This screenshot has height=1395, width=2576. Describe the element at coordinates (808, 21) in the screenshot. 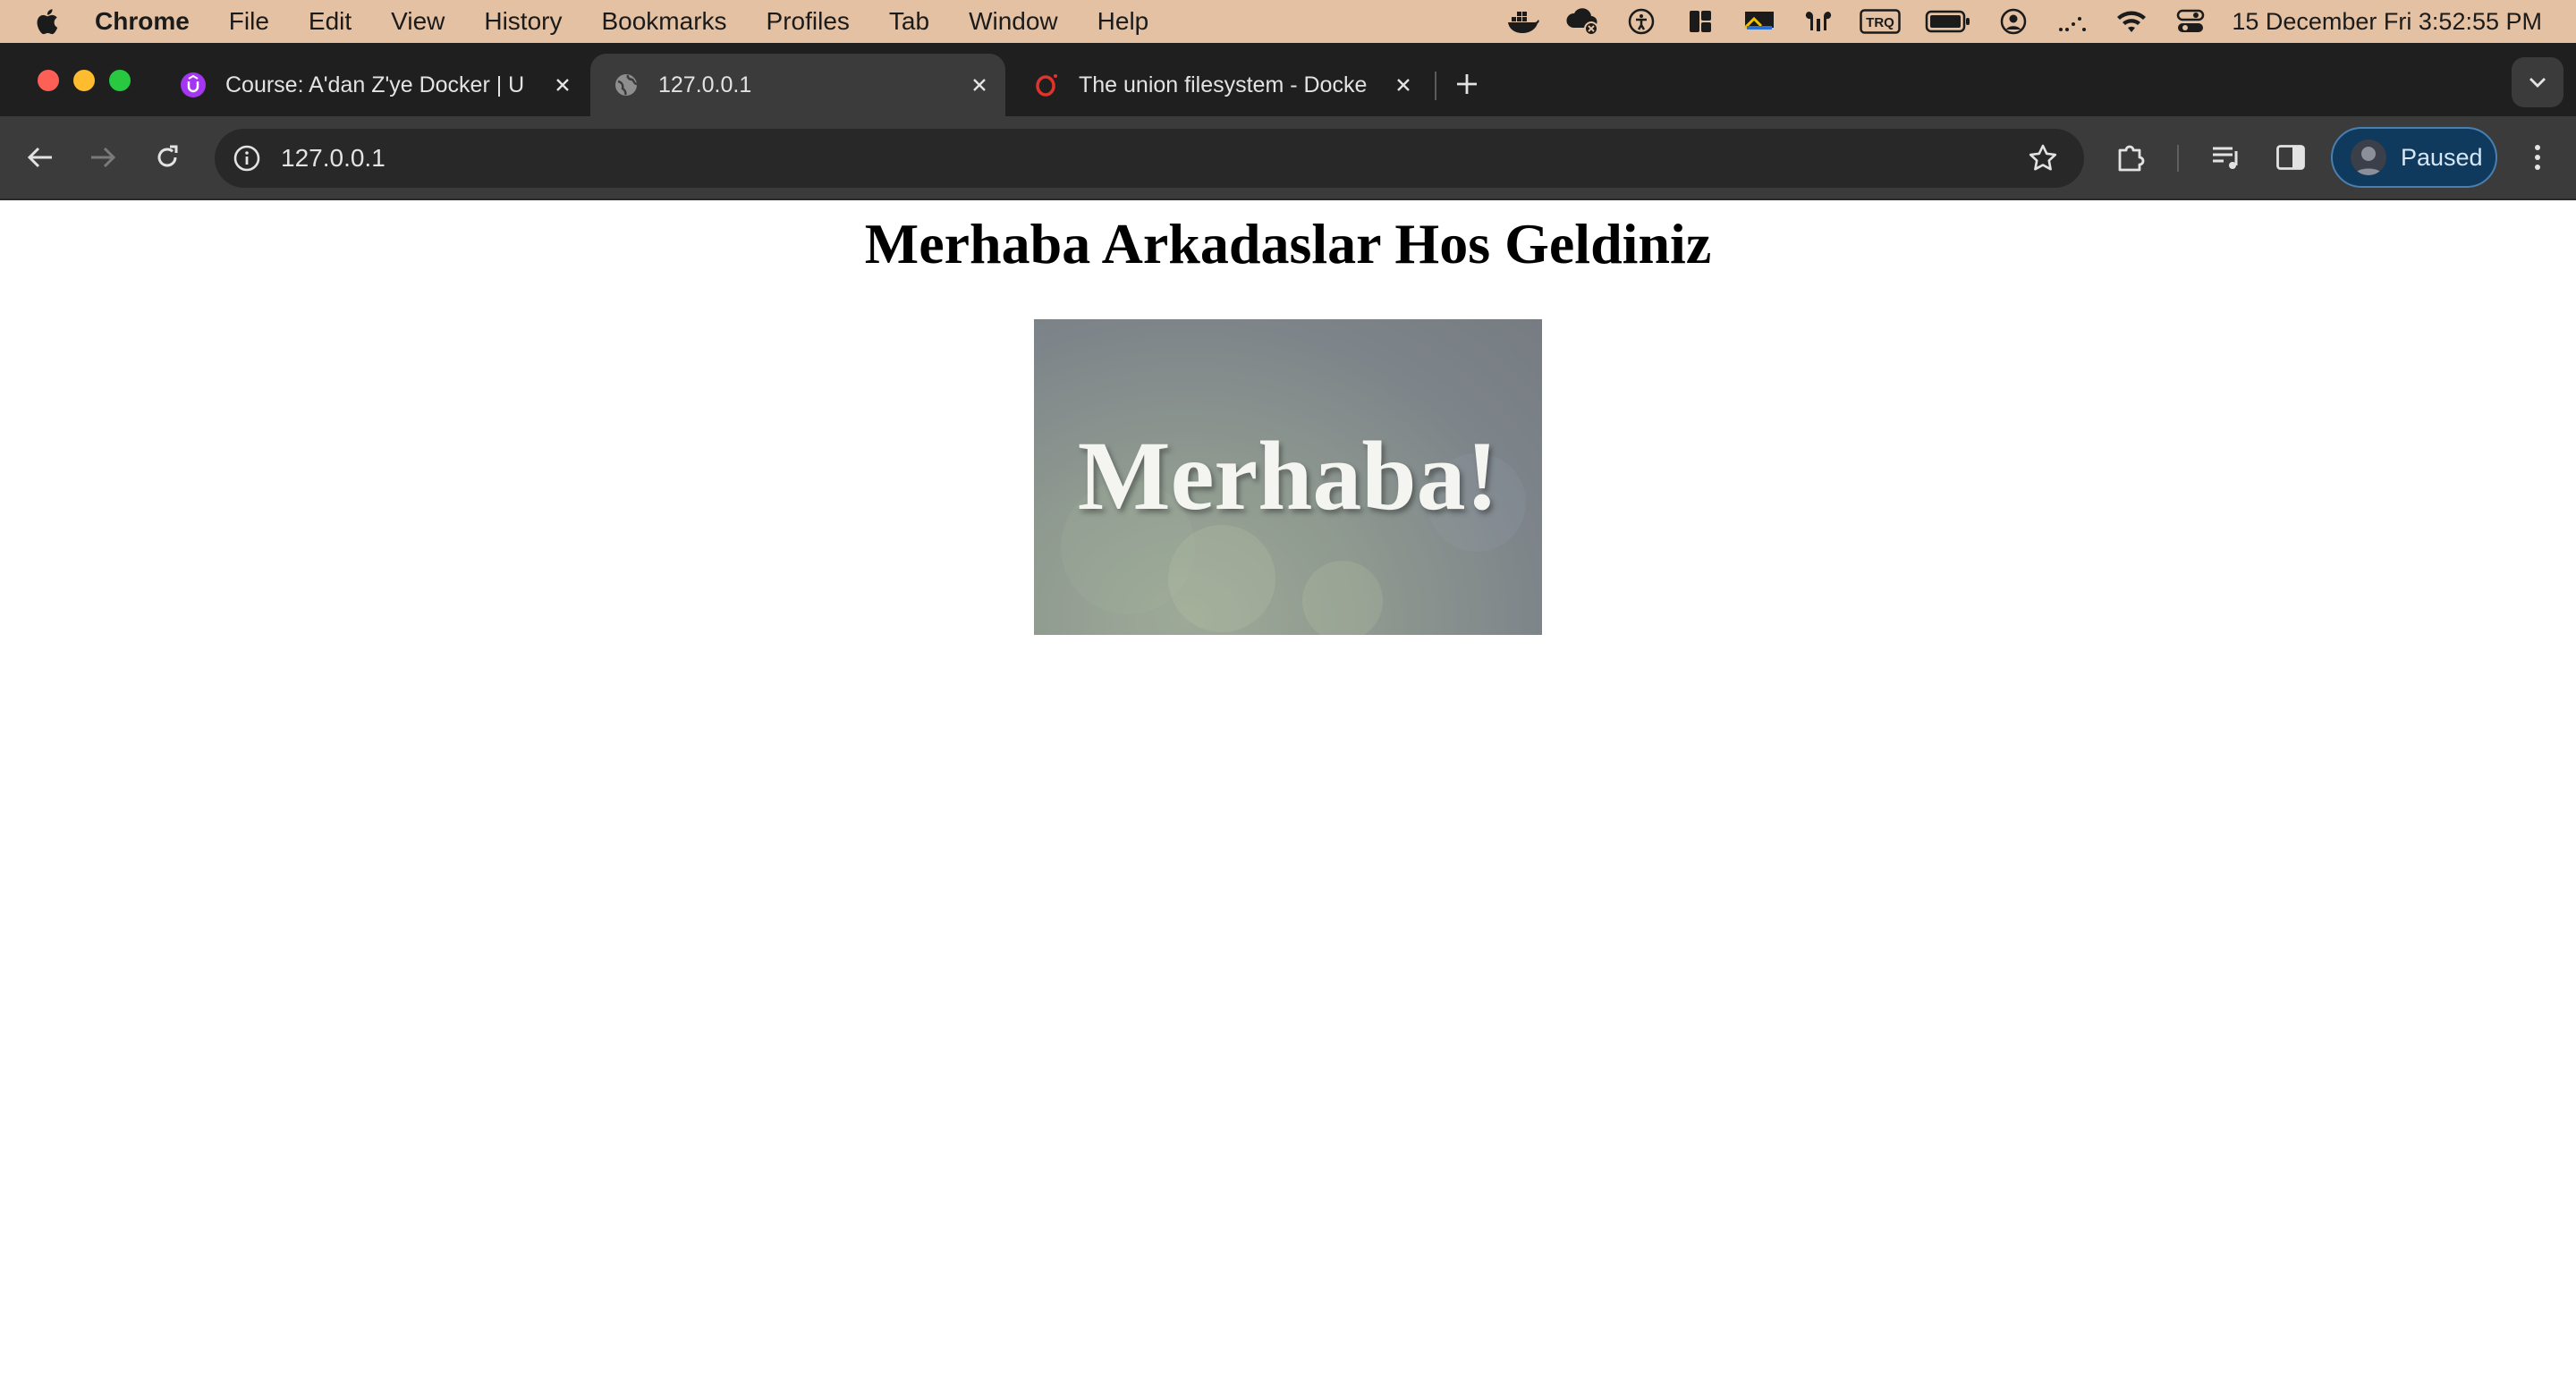

I see `menu-profiles: Profiles` at that location.